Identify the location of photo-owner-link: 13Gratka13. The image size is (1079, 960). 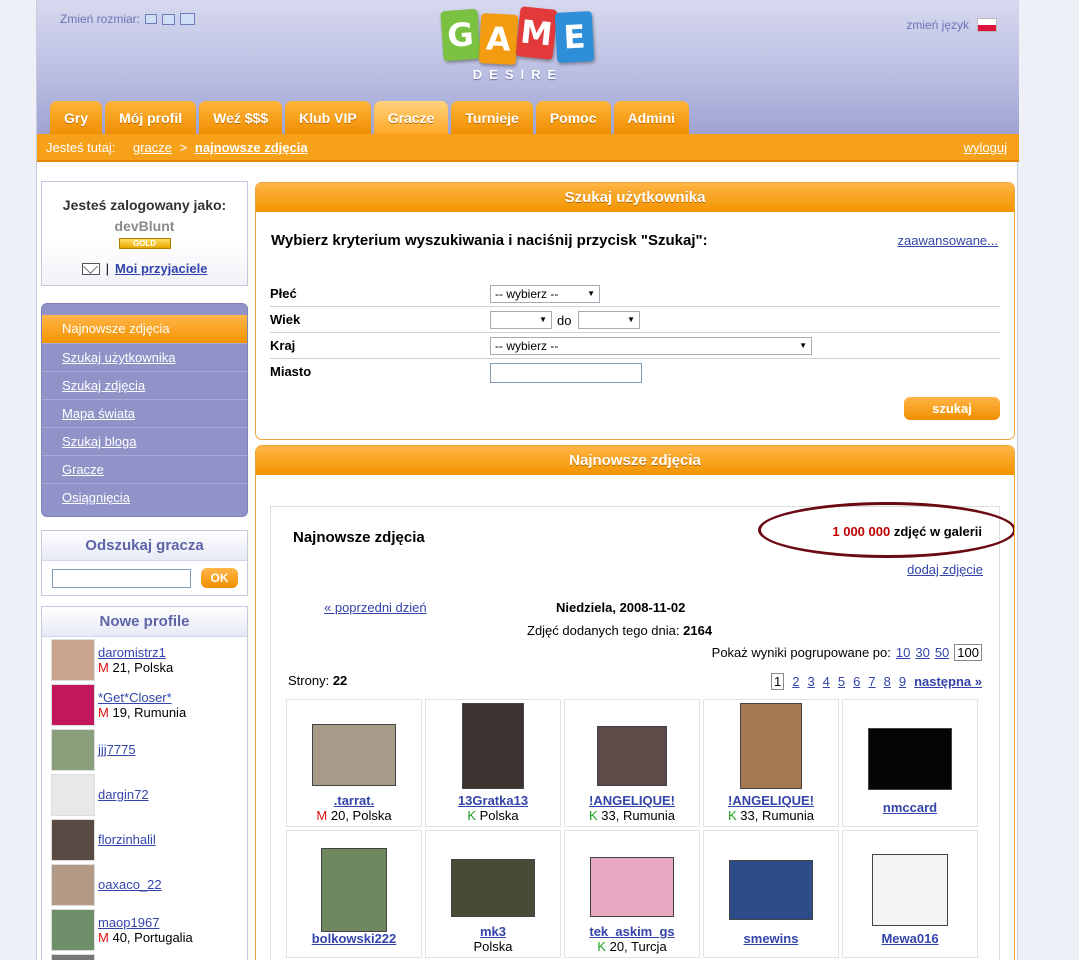
(493, 800).